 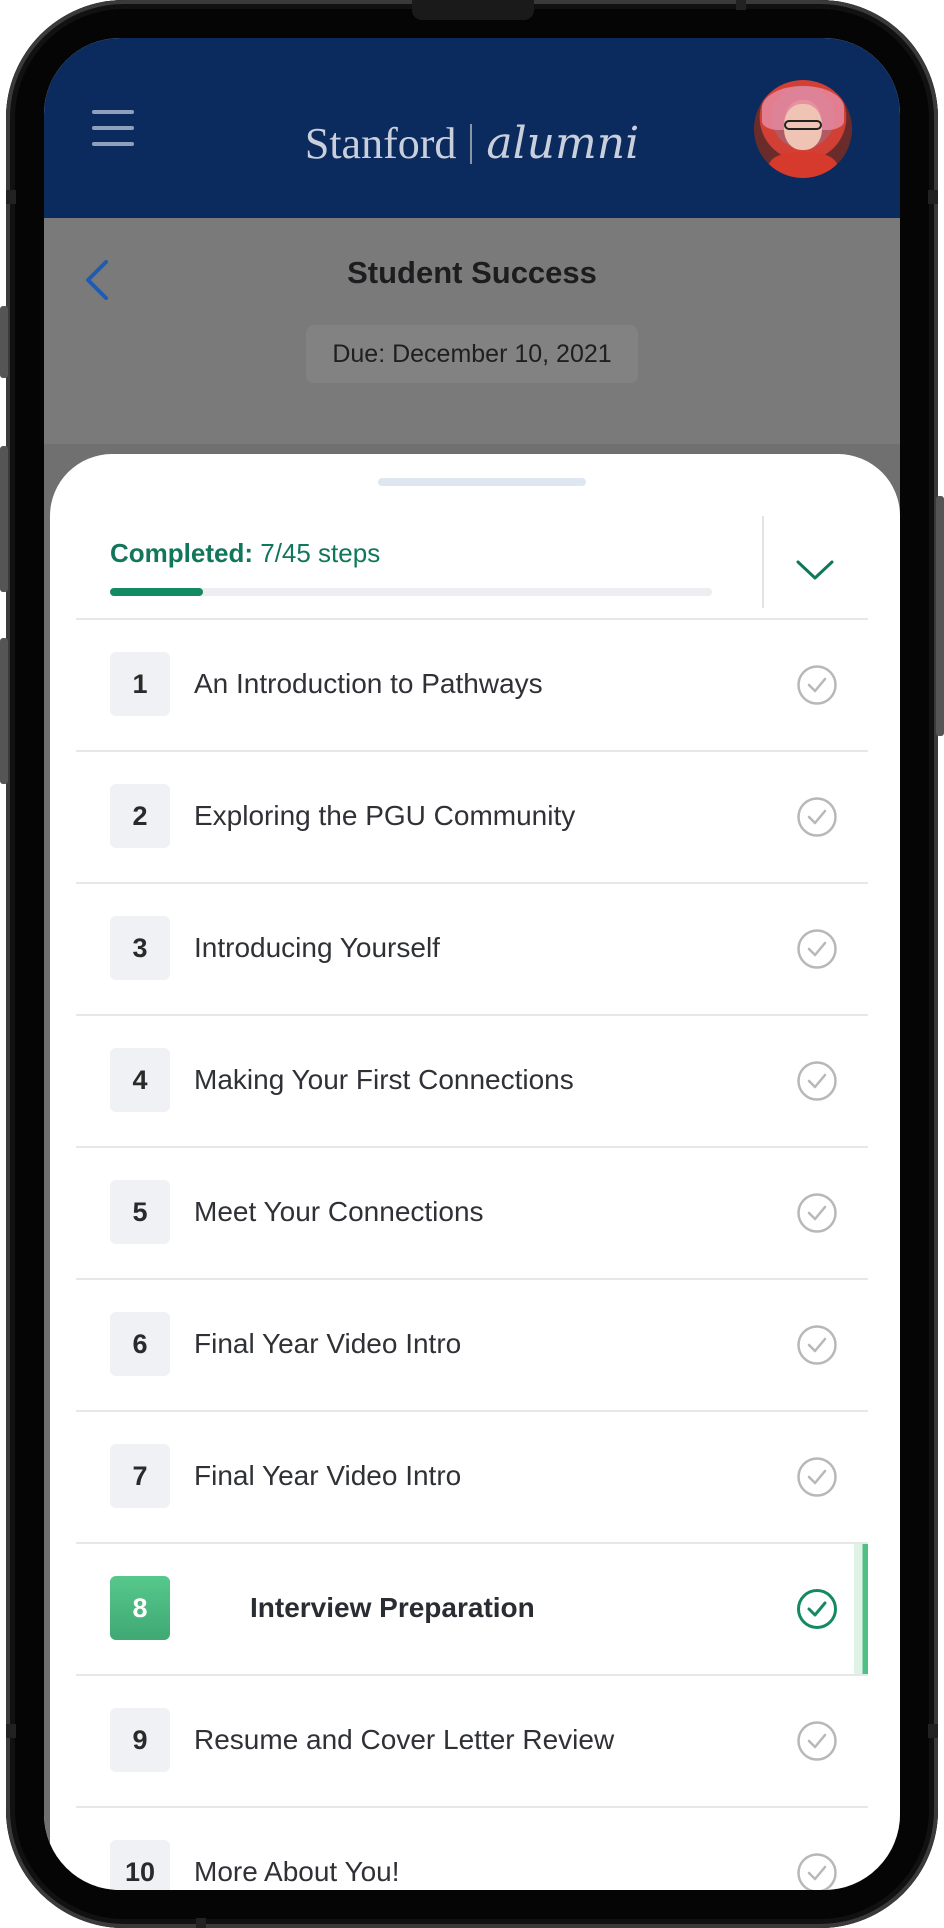 What do you see at coordinates (472, 272) in the screenshot?
I see `page-title: Student Success` at bounding box center [472, 272].